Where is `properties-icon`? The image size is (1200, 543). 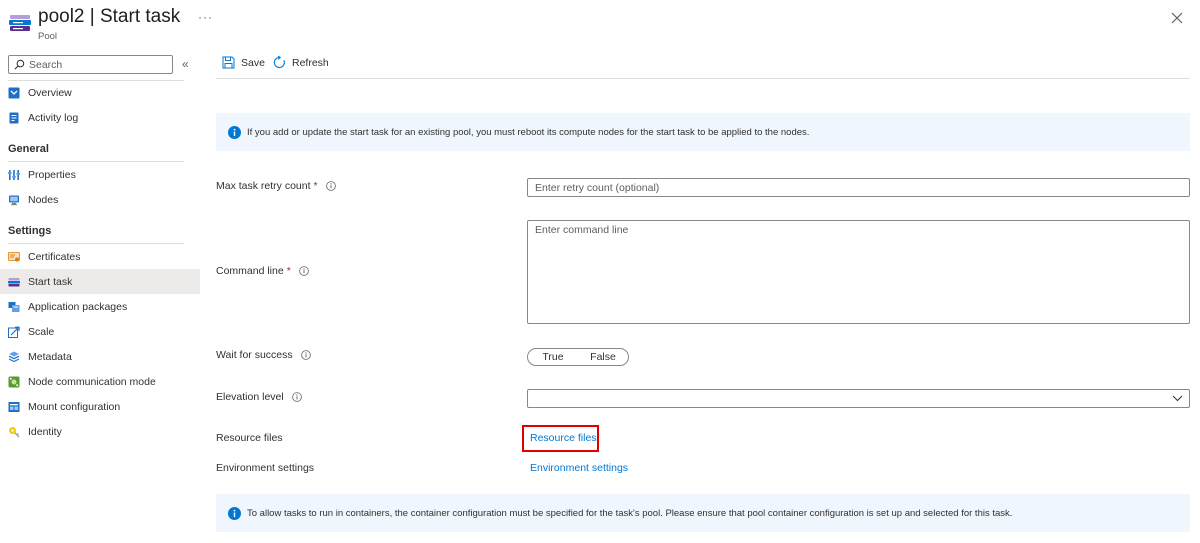
properties-icon is located at coordinates (14, 175).